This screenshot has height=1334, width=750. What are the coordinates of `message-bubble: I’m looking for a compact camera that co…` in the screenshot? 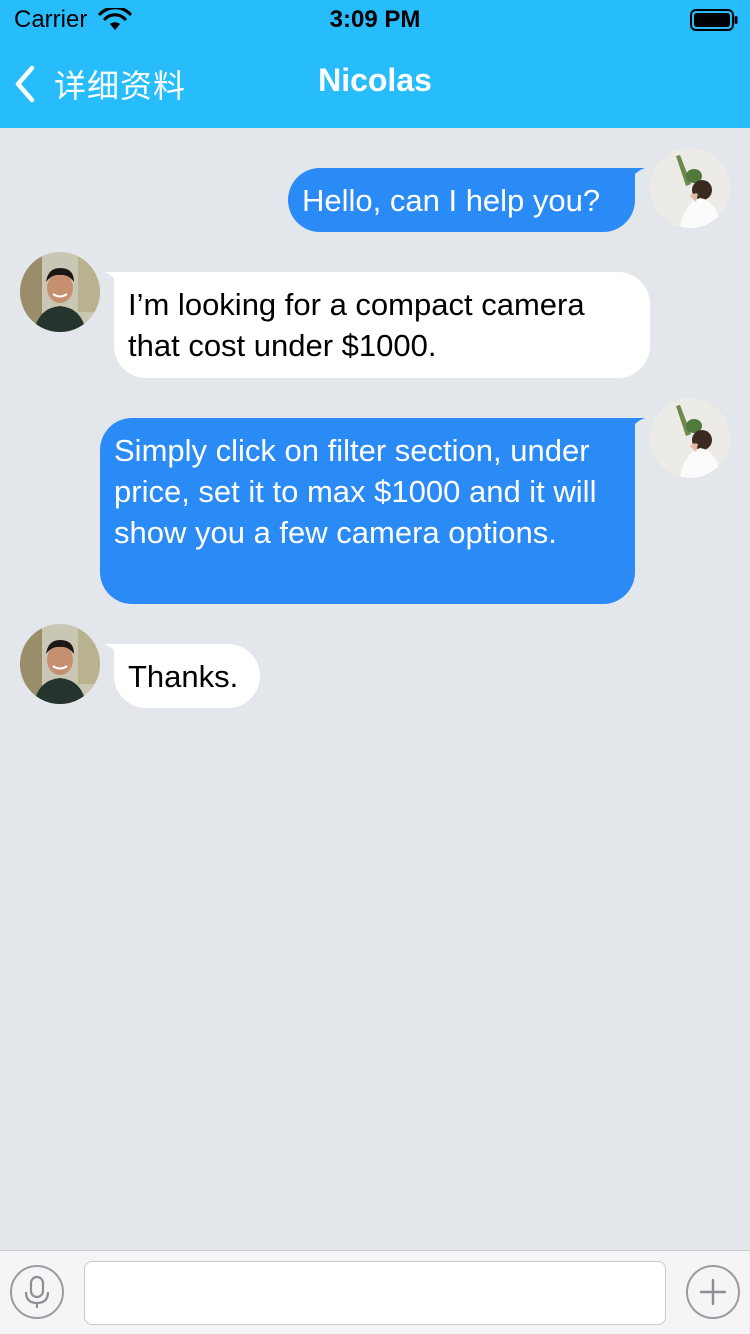 It's located at (377, 325).